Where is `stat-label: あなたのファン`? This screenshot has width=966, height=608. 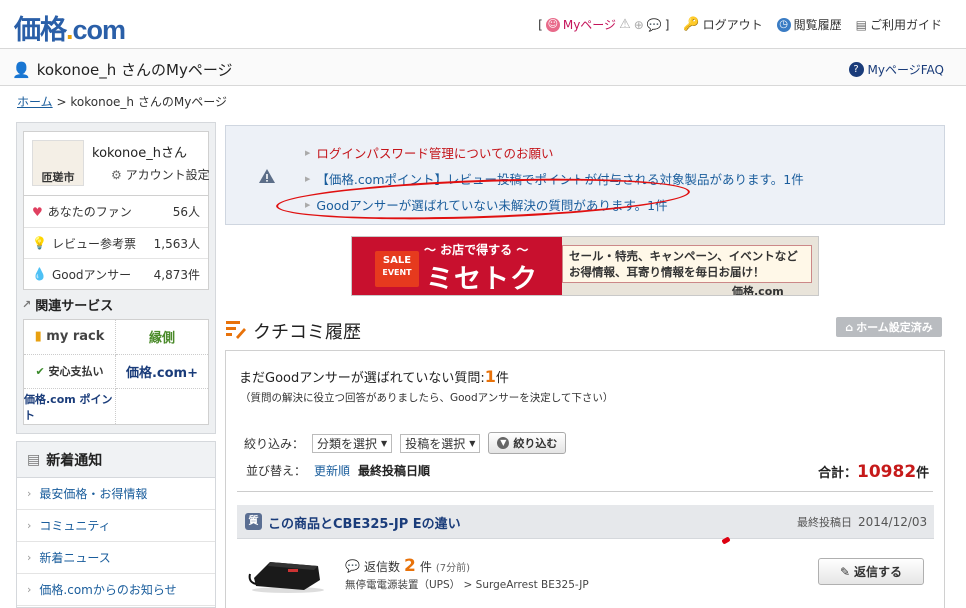 stat-label: あなたのファン is located at coordinates (89, 212).